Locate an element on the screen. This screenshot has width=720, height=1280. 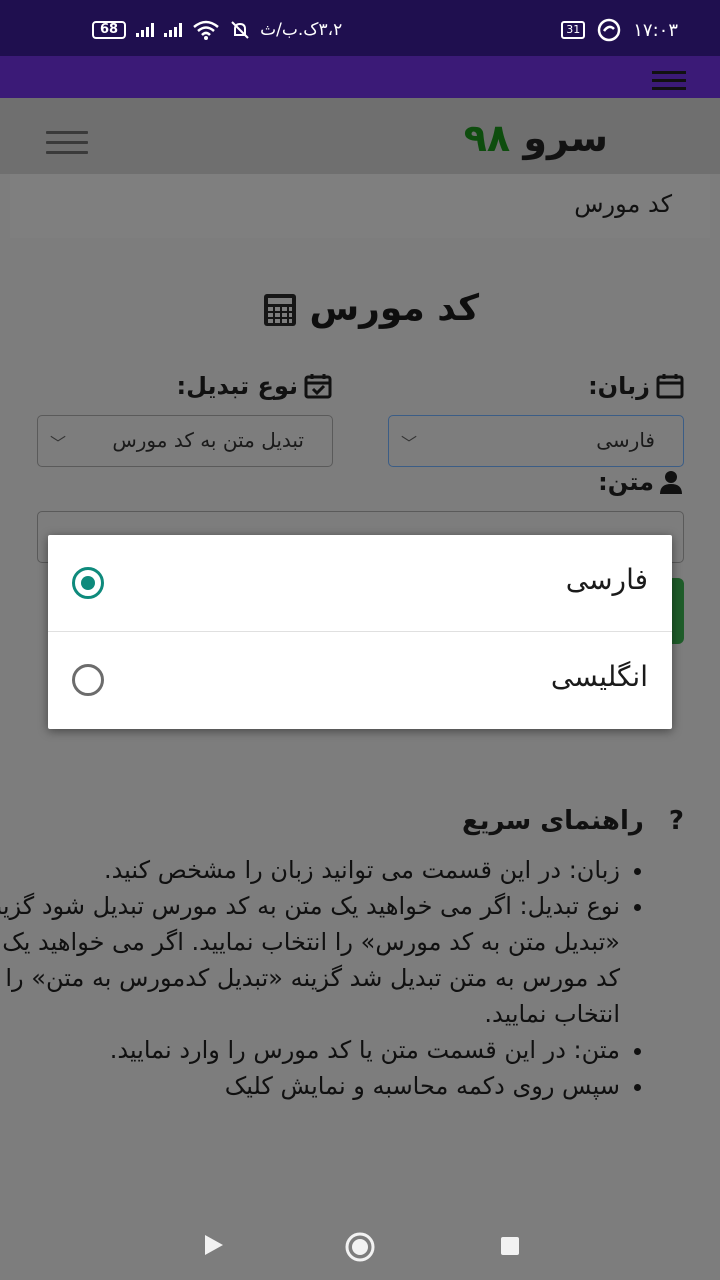
conversion-type-label: نوع تبدیل: is located at coordinates (254, 386).